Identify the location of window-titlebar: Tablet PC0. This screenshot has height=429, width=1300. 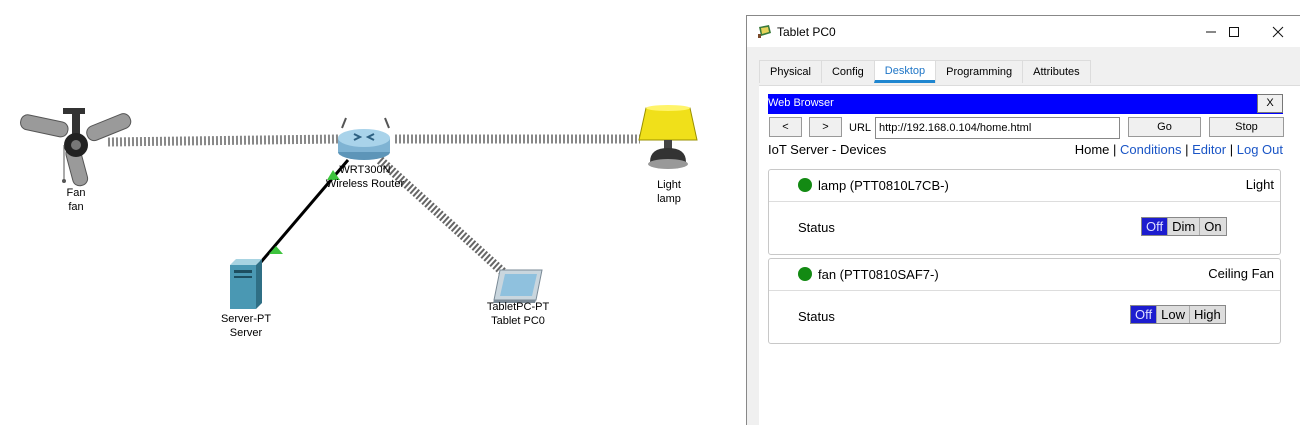
(1023, 31).